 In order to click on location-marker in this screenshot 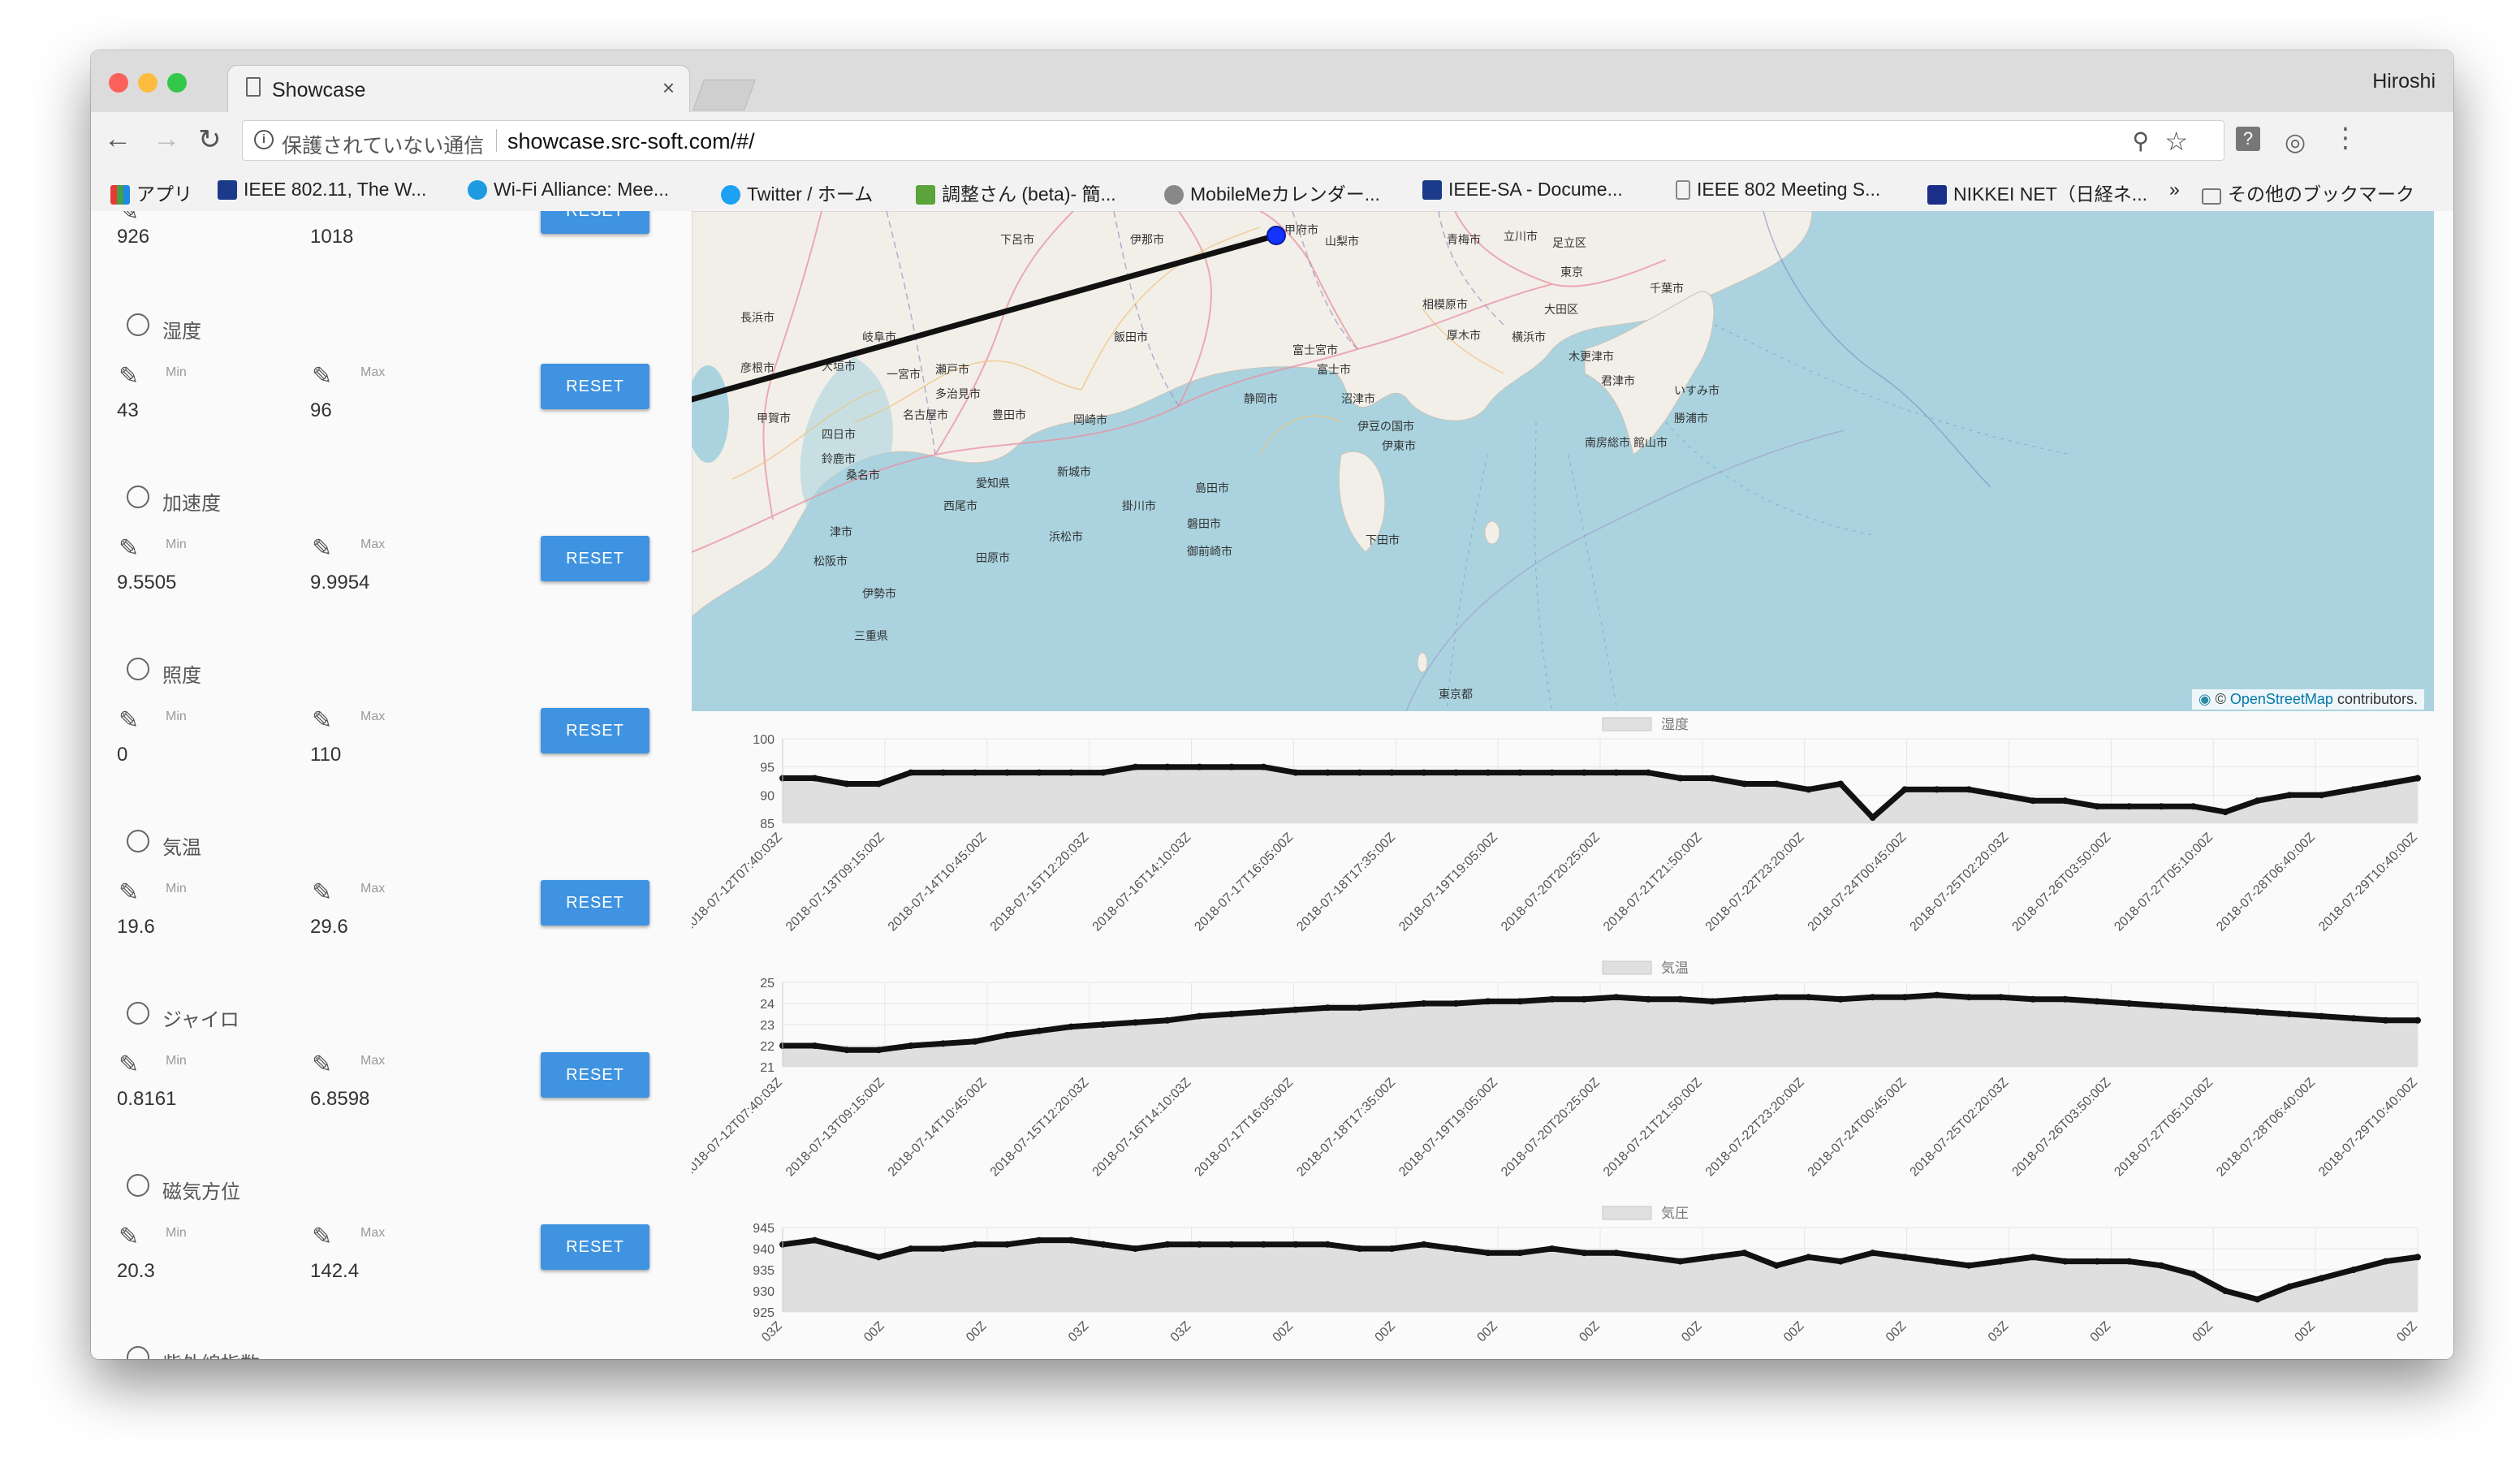, I will do `click(1276, 235)`.